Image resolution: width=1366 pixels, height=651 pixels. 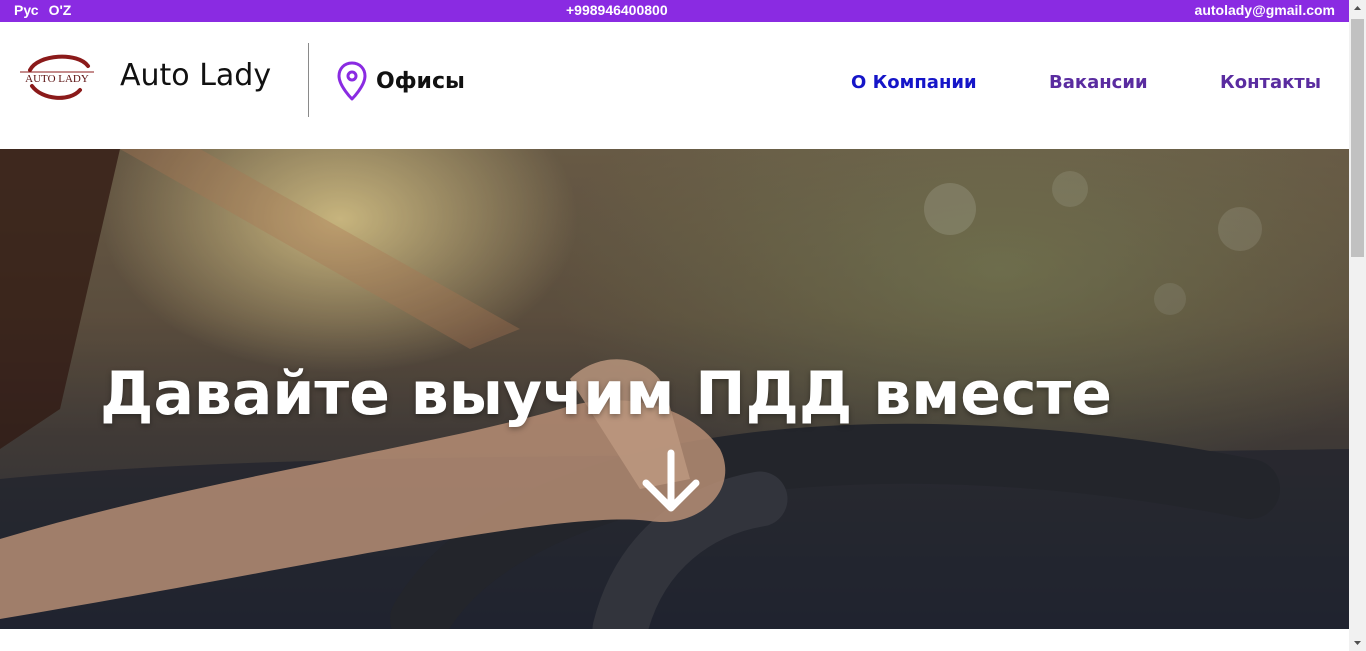 I want to click on arrow-down-icon, so click(x=671, y=481).